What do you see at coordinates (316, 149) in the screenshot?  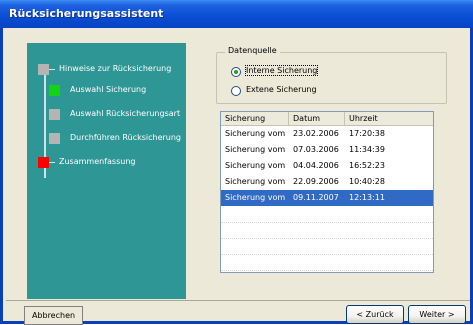 I see `cell-datum: 07.03.2006` at bounding box center [316, 149].